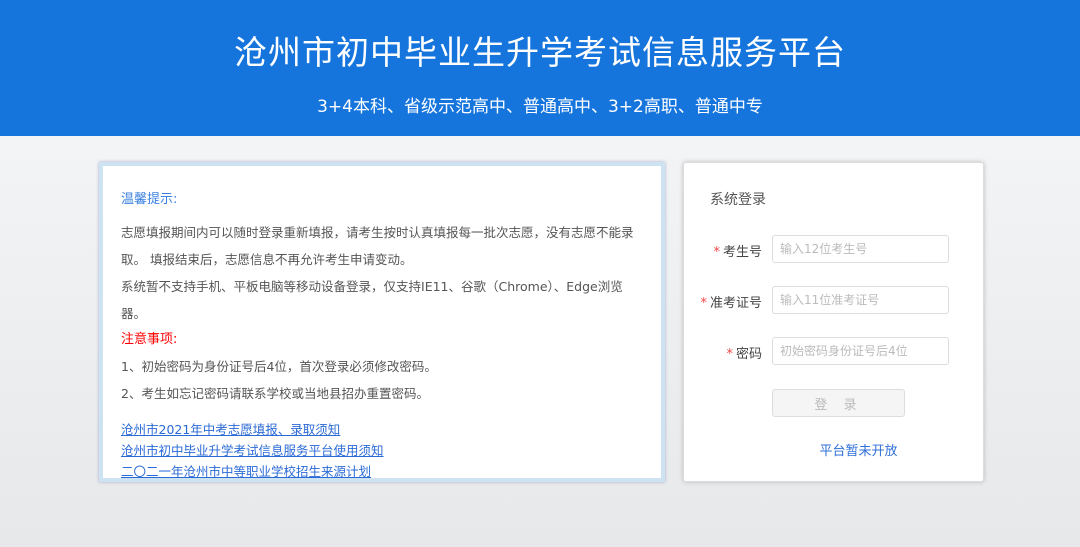 The height and width of the screenshot is (547, 1080). Describe the element at coordinates (279, 366) in the screenshot. I see `attention-item: 1、初始密码为身份证号后4位，首次登录必须修改密码。` at that location.